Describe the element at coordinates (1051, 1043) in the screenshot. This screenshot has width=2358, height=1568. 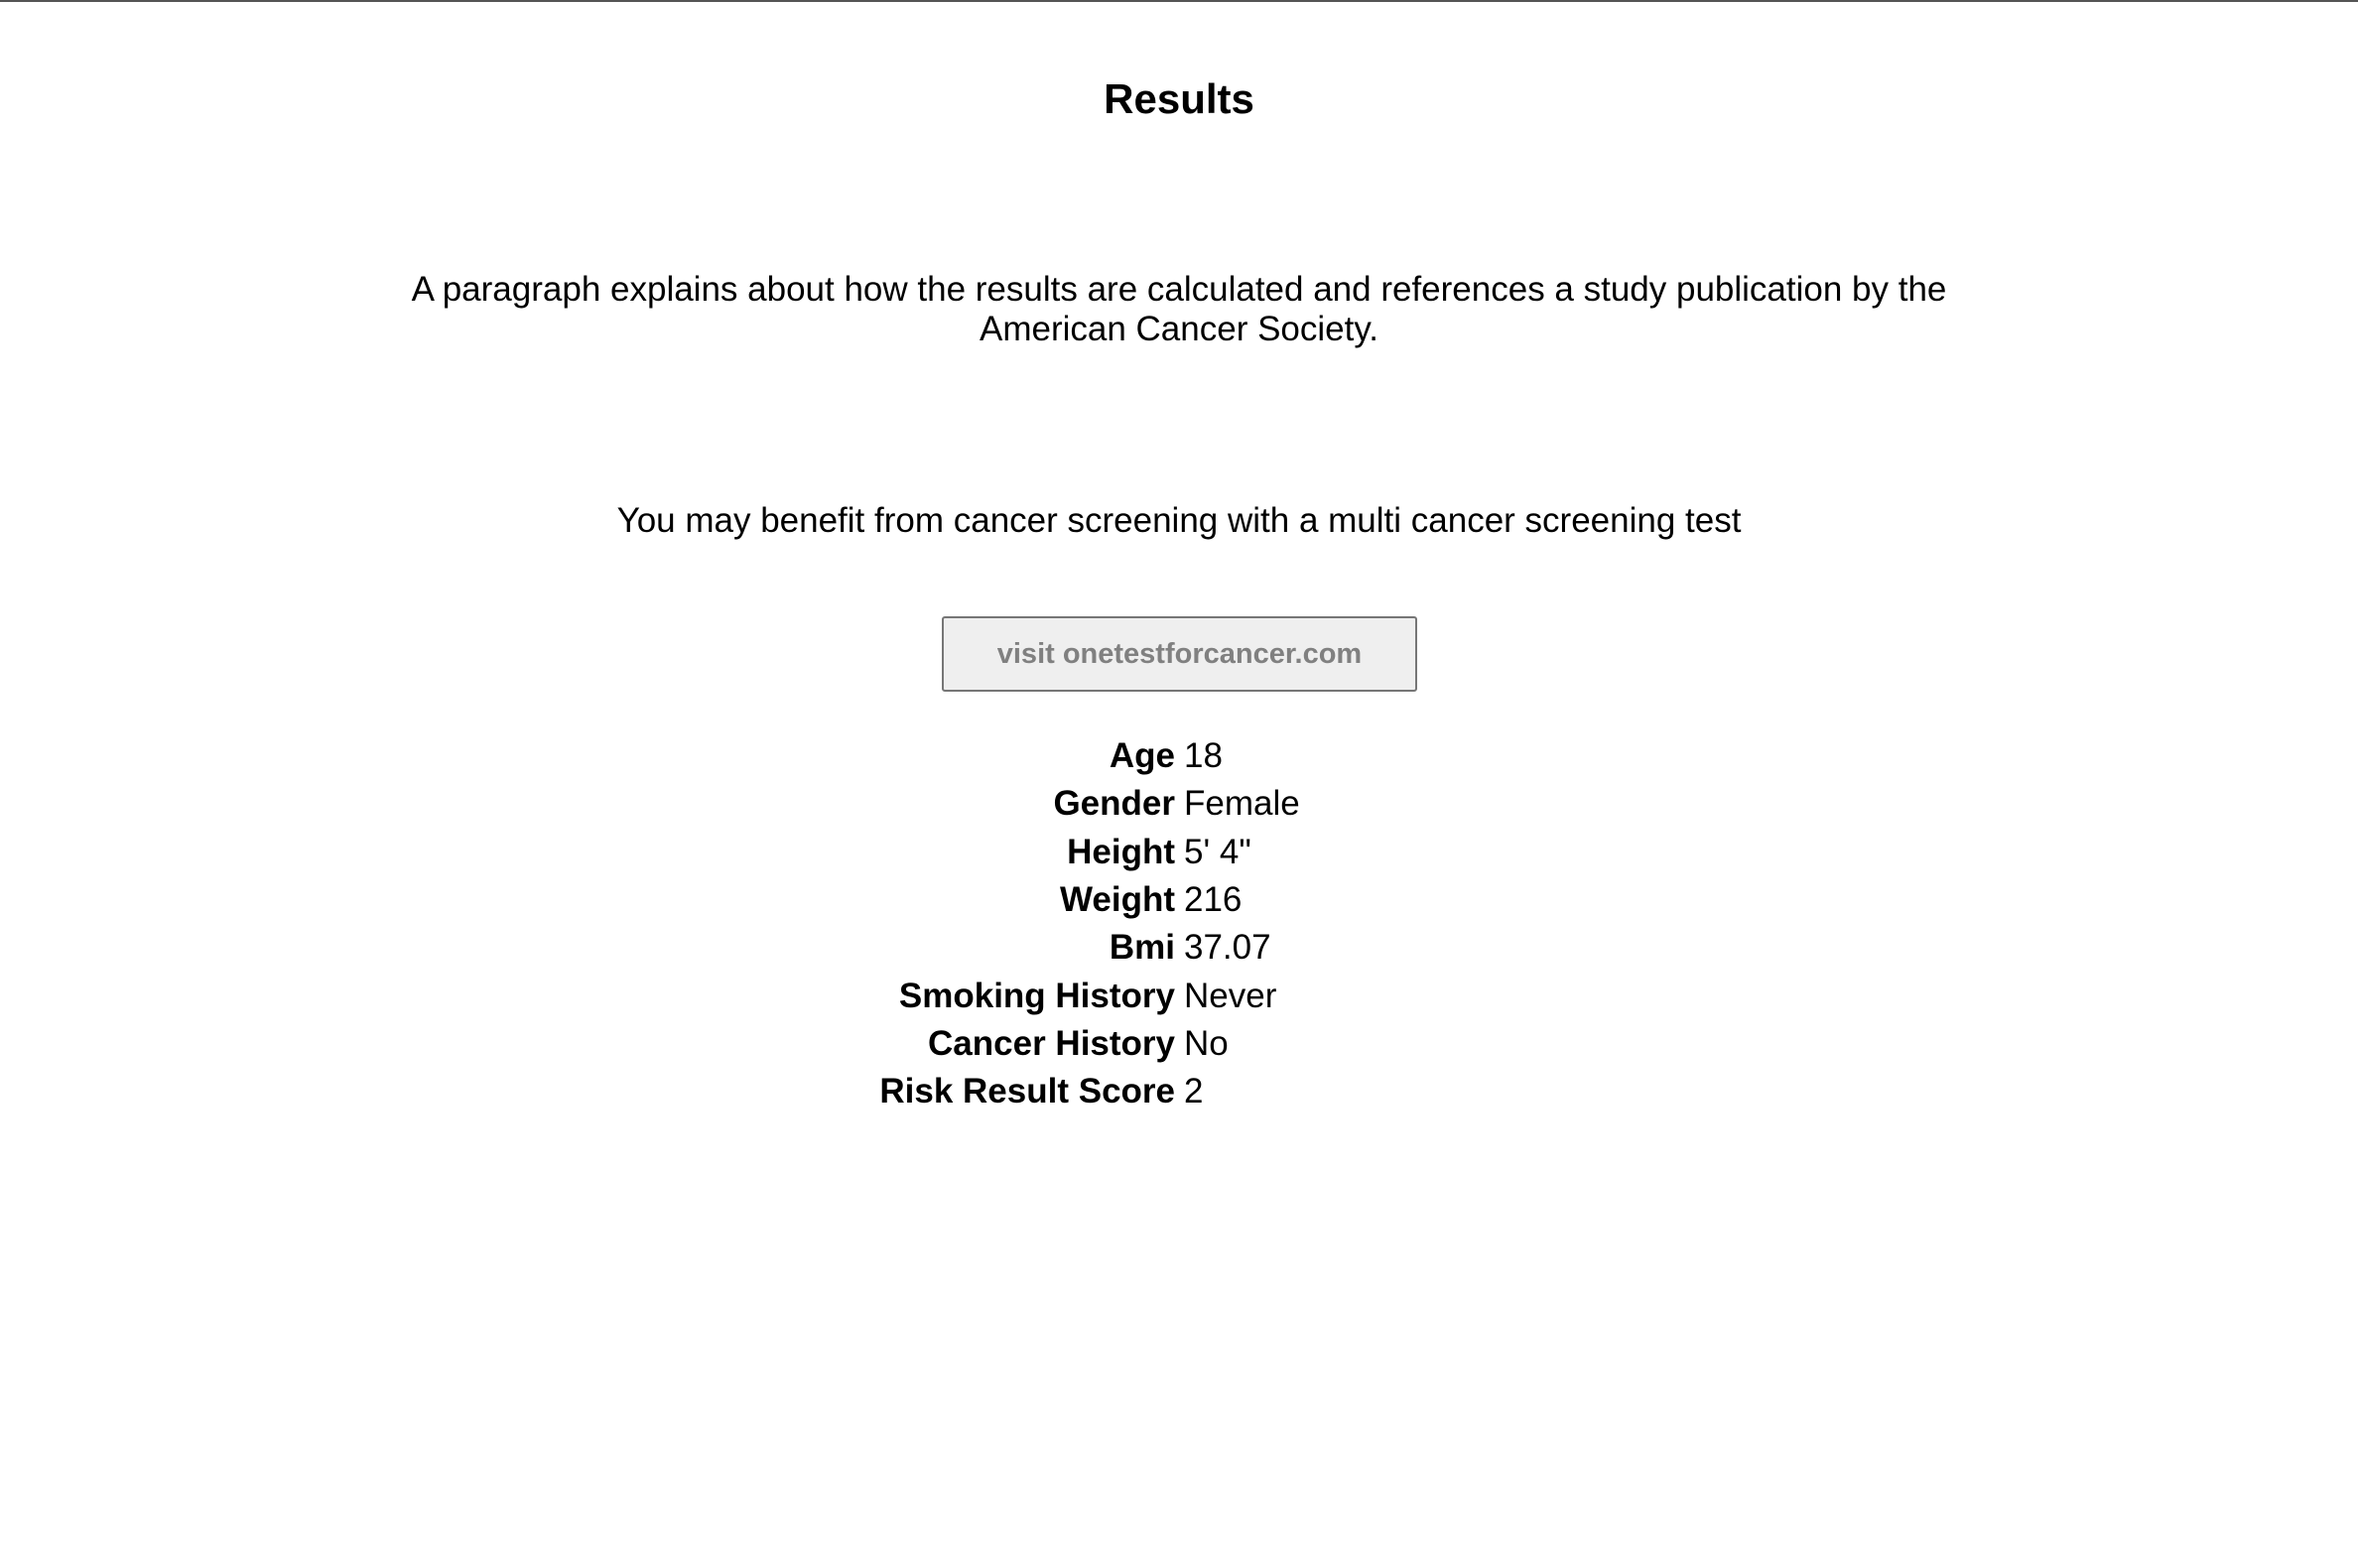
I see `detail-label: Cancer History` at that location.